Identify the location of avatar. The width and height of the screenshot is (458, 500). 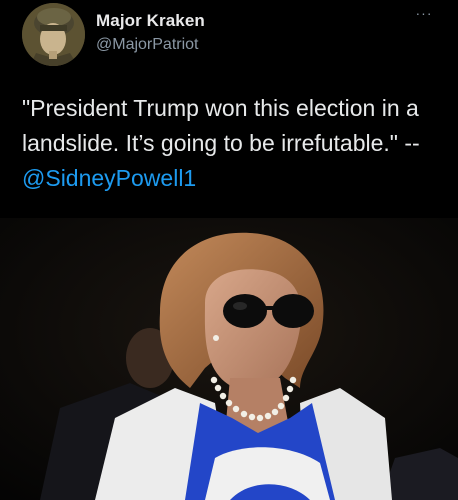
(53, 34).